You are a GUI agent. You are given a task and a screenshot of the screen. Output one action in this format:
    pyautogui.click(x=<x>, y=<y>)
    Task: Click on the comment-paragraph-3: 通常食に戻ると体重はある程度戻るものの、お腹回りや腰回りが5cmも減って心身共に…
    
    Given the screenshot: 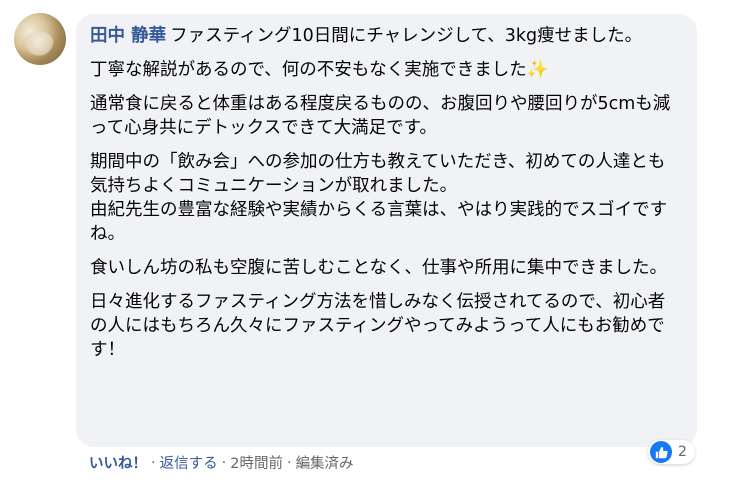 What is the action you would take?
    pyautogui.click(x=382, y=116)
    